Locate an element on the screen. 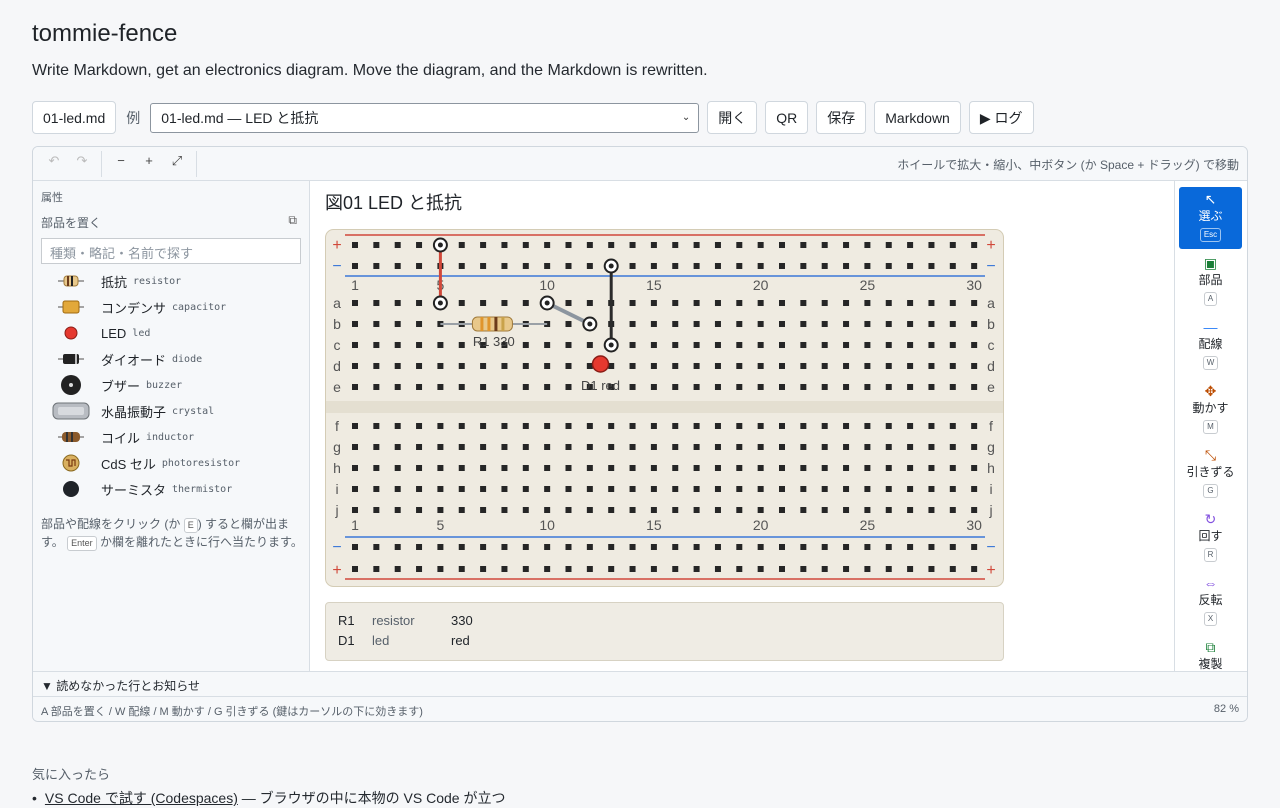  log-toggle-button: ▶ ログ is located at coordinates (1001, 117).